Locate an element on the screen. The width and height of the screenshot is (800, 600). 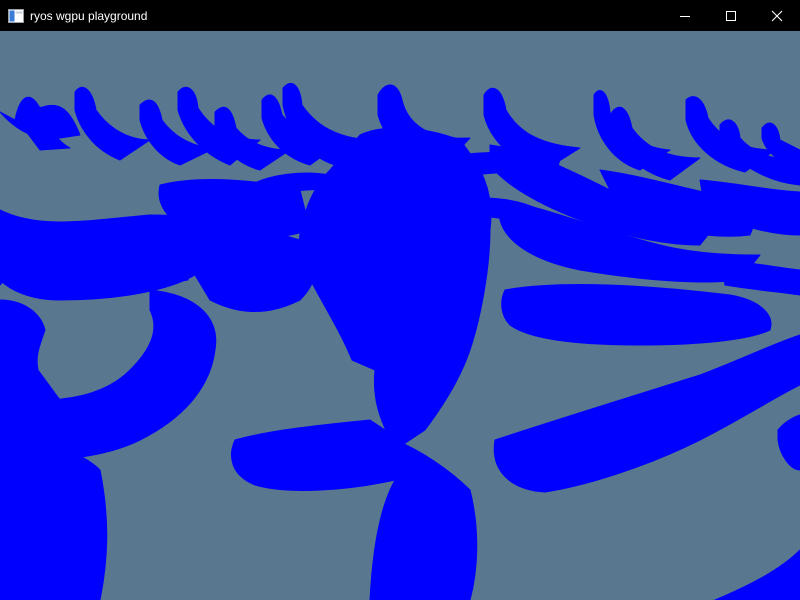
window-controls is located at coordinates (731, 15).